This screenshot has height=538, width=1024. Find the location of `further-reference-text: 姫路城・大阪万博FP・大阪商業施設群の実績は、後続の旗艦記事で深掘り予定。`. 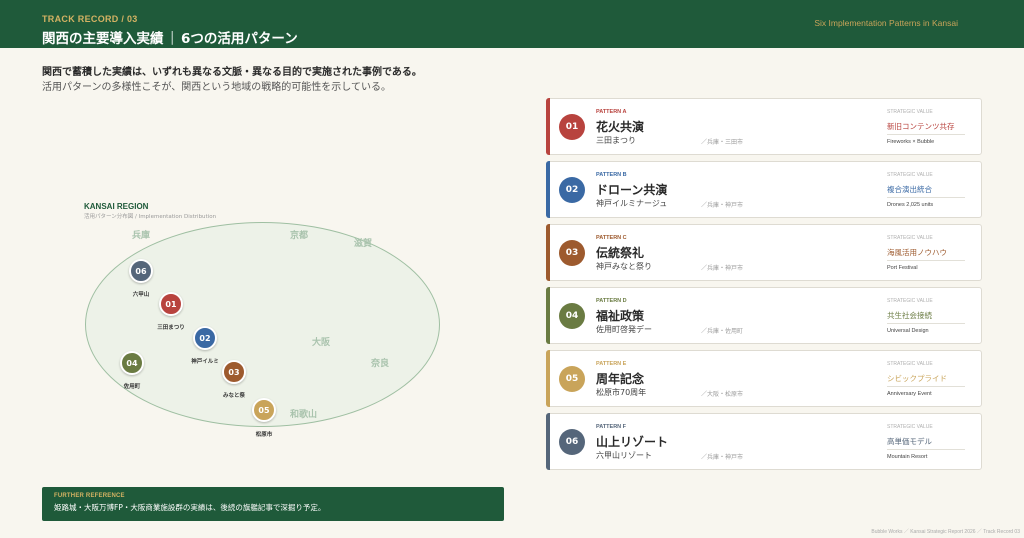

further-reference-text: 姫路城・大阪万博FP・大阪商業施設群の実績は、後続の旗艦記事で深掘り予定。 is located at coordinates (190, 507).